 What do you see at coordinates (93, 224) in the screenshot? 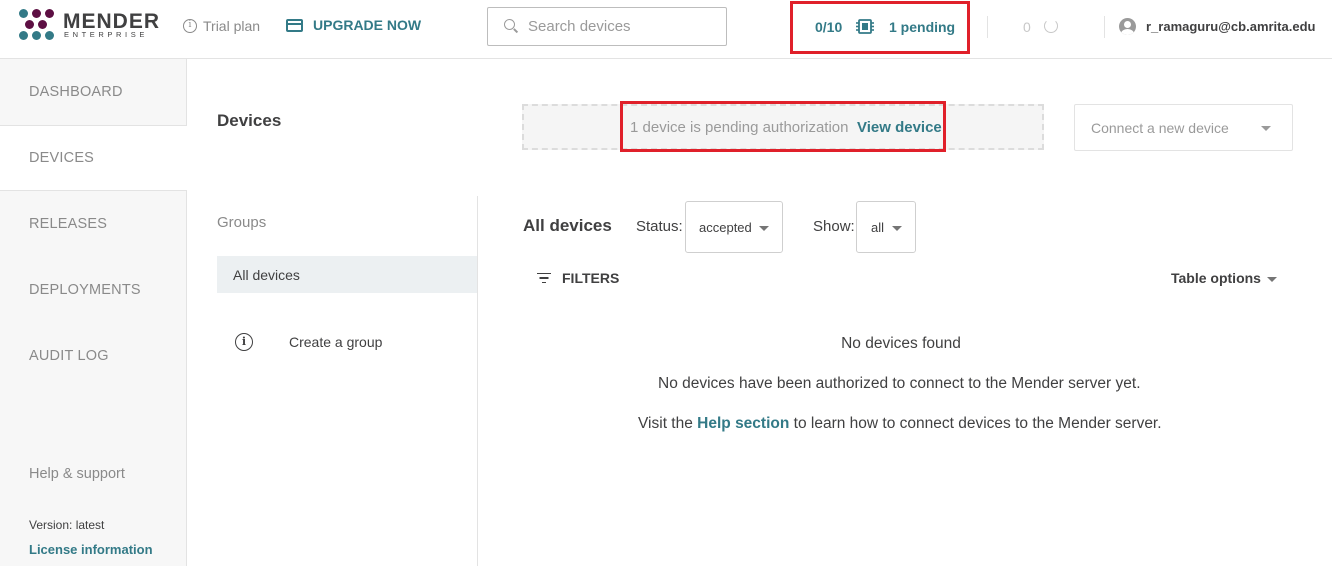
I see `sidebar-item-releases: RELEASES` at bounding box center [93, 224].